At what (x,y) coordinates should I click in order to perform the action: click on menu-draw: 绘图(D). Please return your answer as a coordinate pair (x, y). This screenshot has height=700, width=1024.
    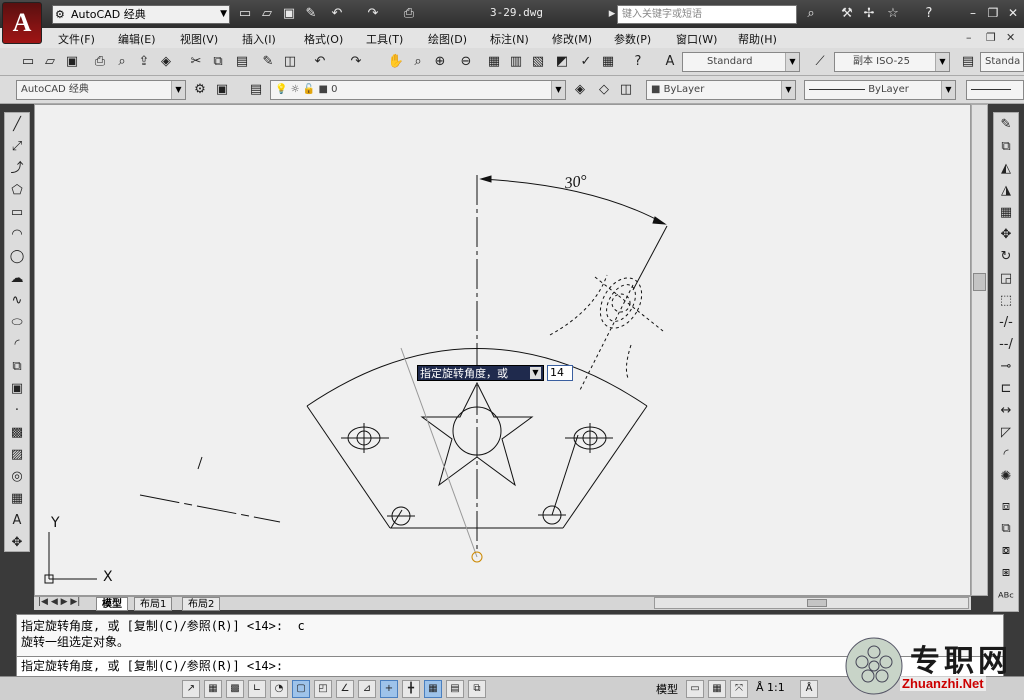
    Looking at the image, I should click on (447, 39).